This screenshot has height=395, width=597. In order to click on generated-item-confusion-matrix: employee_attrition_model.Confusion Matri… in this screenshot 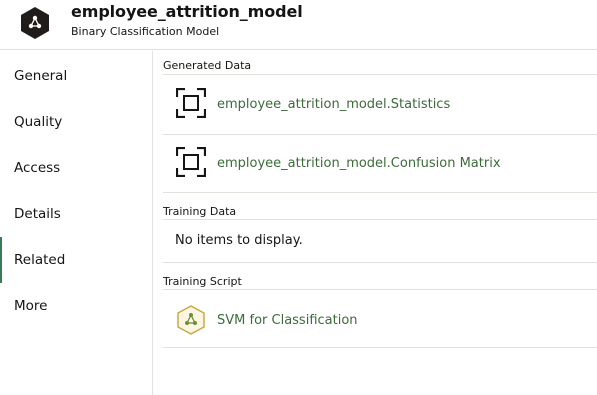, I will do `click(359, 163)`.